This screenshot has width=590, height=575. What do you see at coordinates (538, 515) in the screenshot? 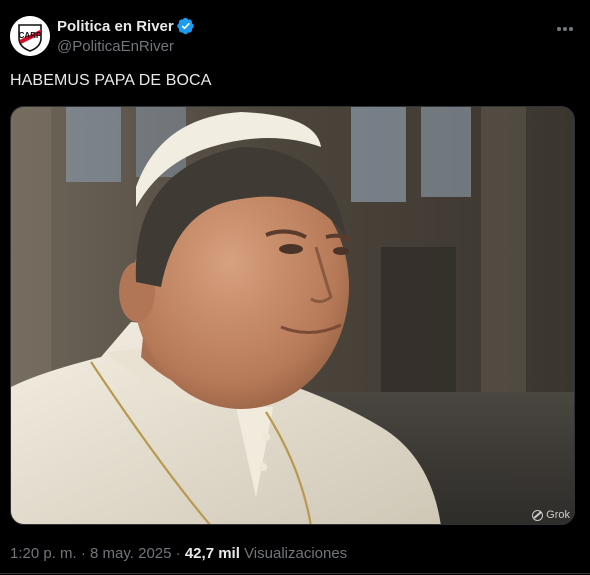
I see `grok-icon` at bounding box center [538, 515].